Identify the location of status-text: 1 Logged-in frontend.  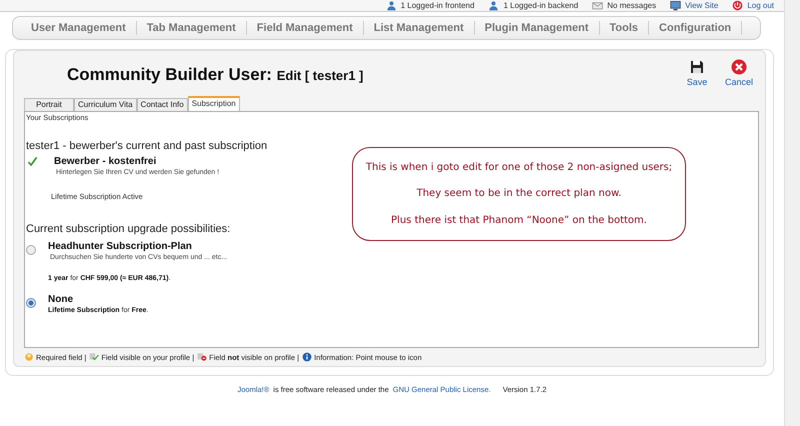
(437, 5).